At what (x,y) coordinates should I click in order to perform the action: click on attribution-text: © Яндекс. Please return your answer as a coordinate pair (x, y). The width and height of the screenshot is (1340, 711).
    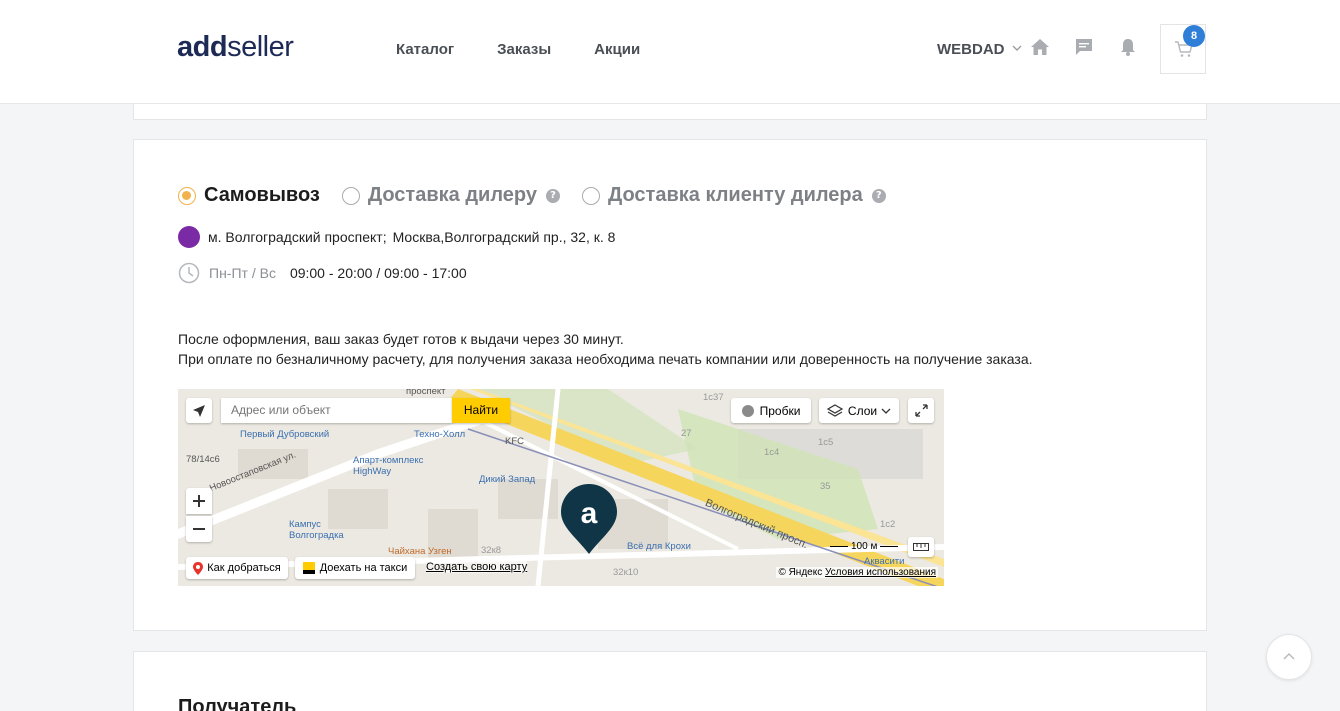
    Looking at the image, I should click on (800, 572).